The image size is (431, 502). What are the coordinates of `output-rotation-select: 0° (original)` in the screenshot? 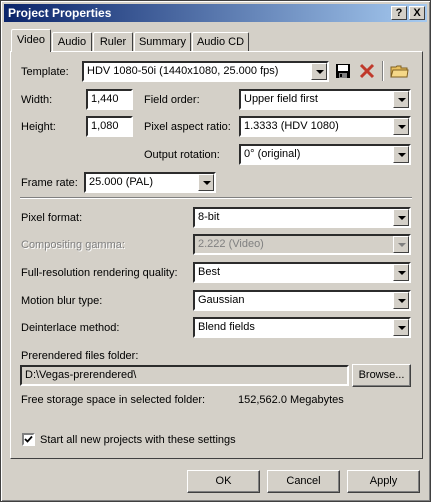 It's located at (325, 154).